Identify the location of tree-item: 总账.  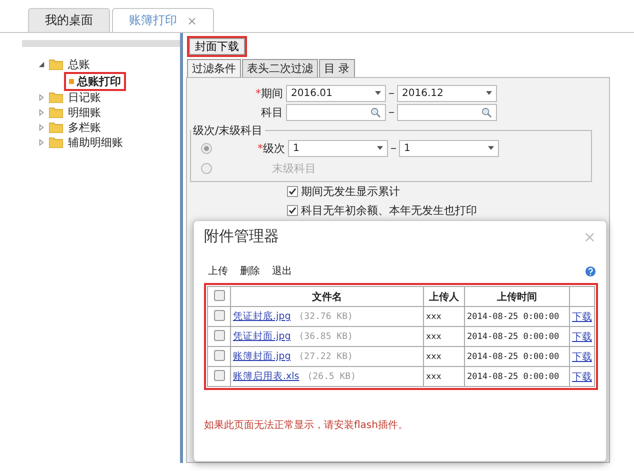
(79, 64).